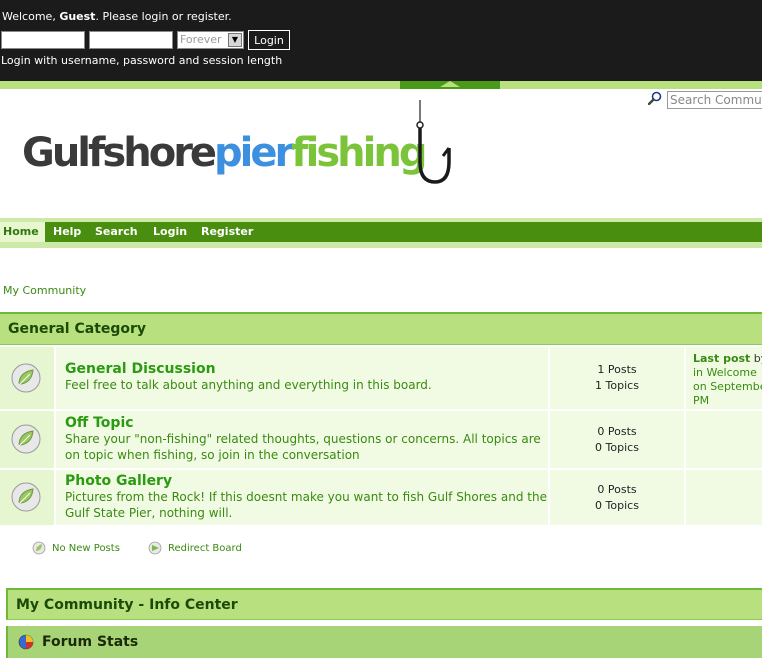 The height and width of the screenshot is (660, 762). Describe the element at coordinates (131, 40) in the screenshot. I see `password-input` at that location.